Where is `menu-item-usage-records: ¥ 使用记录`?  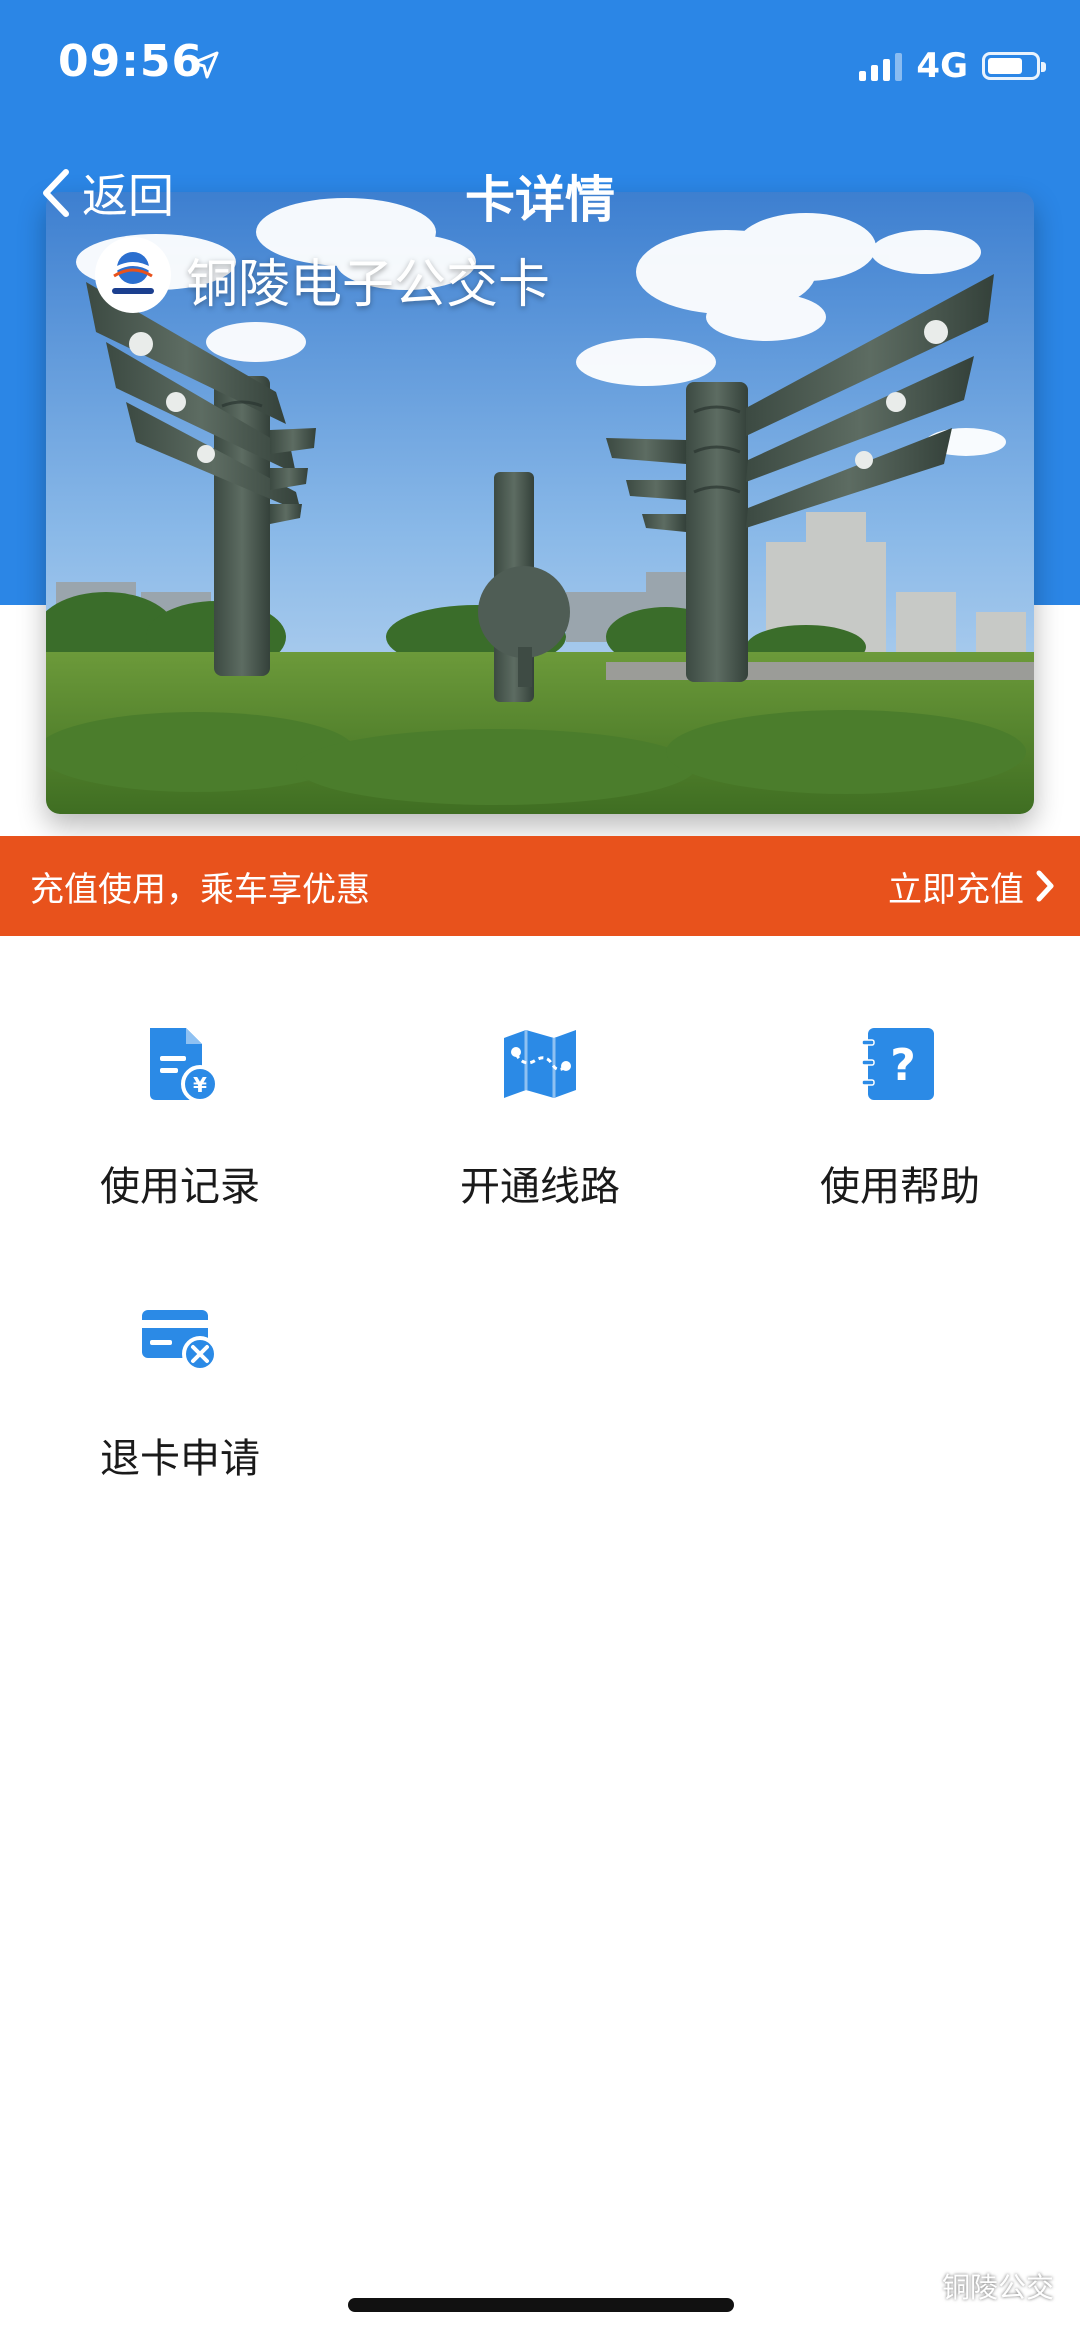
menu-item-usage-records: ¥ 使用记录 is located at coordinates (180, 1073).